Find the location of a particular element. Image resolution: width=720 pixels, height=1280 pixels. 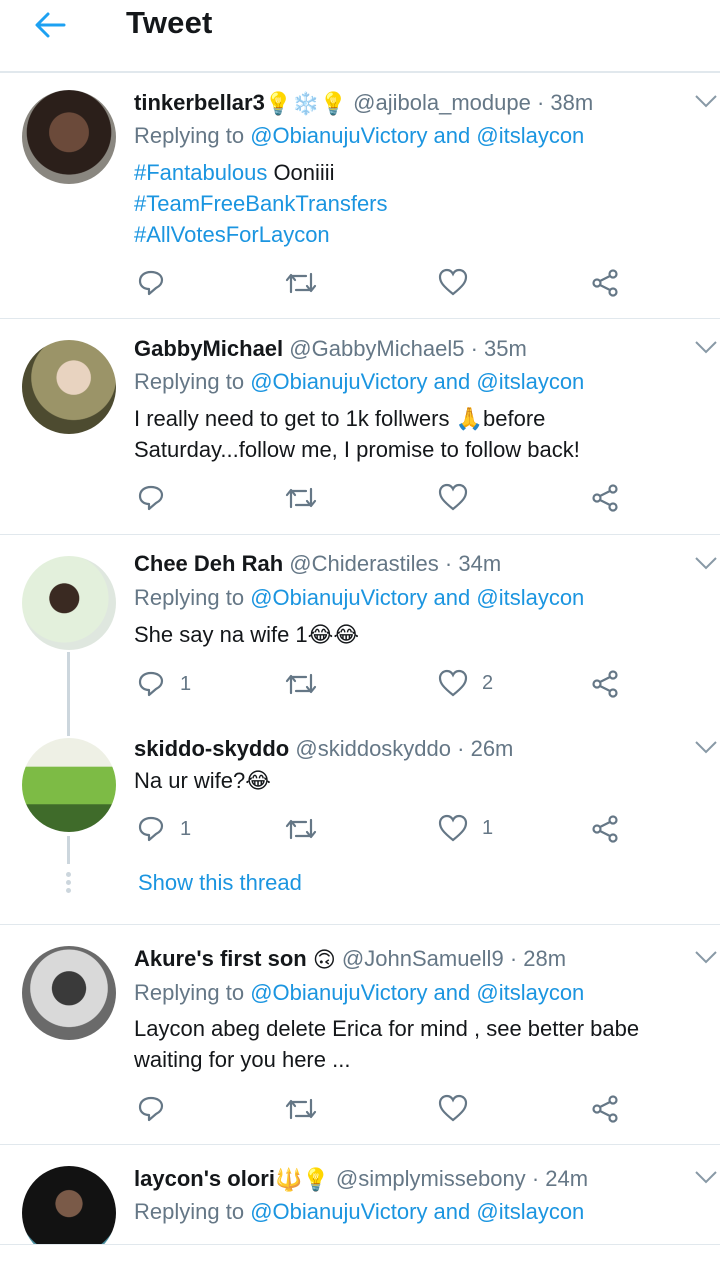

user-handle: @skiddoskyddo is located at coordinates (373, 748).